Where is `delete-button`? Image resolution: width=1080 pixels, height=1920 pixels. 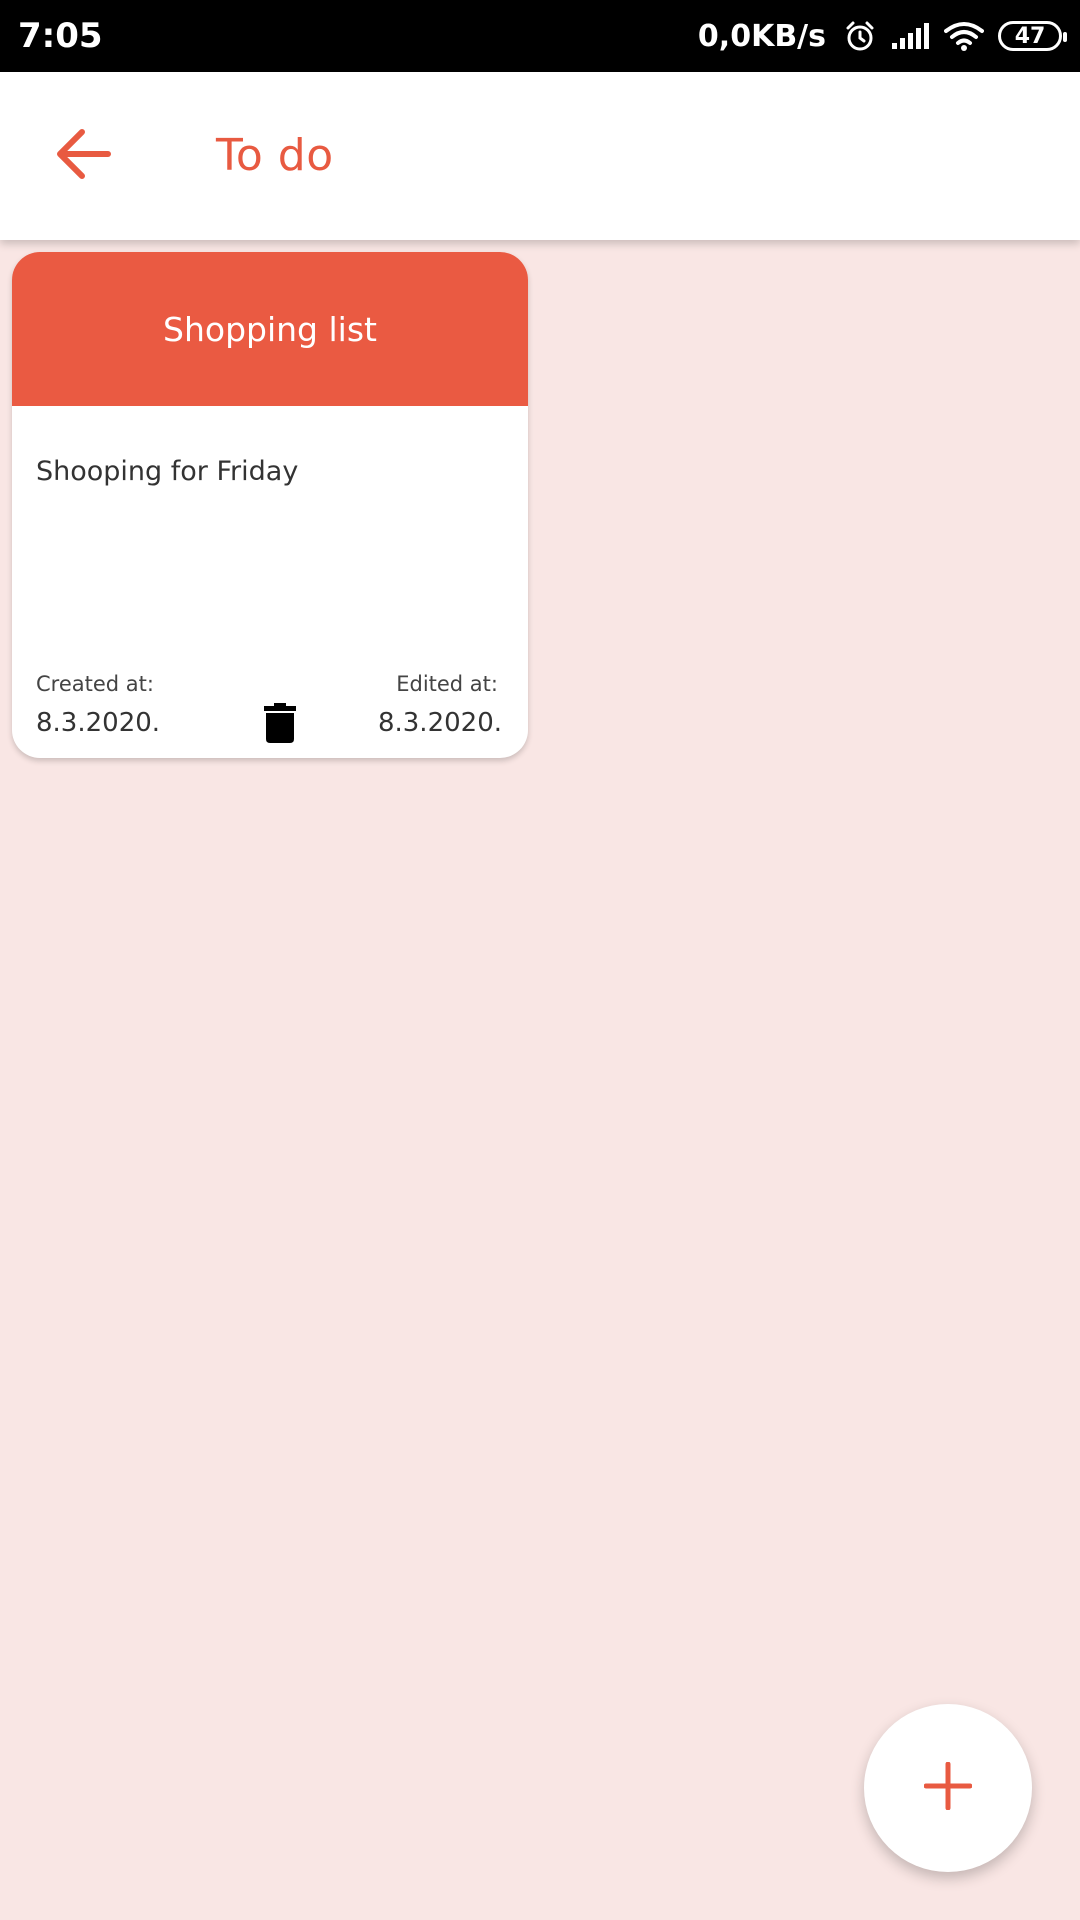 delete-button is located at coordinates (280, 725).